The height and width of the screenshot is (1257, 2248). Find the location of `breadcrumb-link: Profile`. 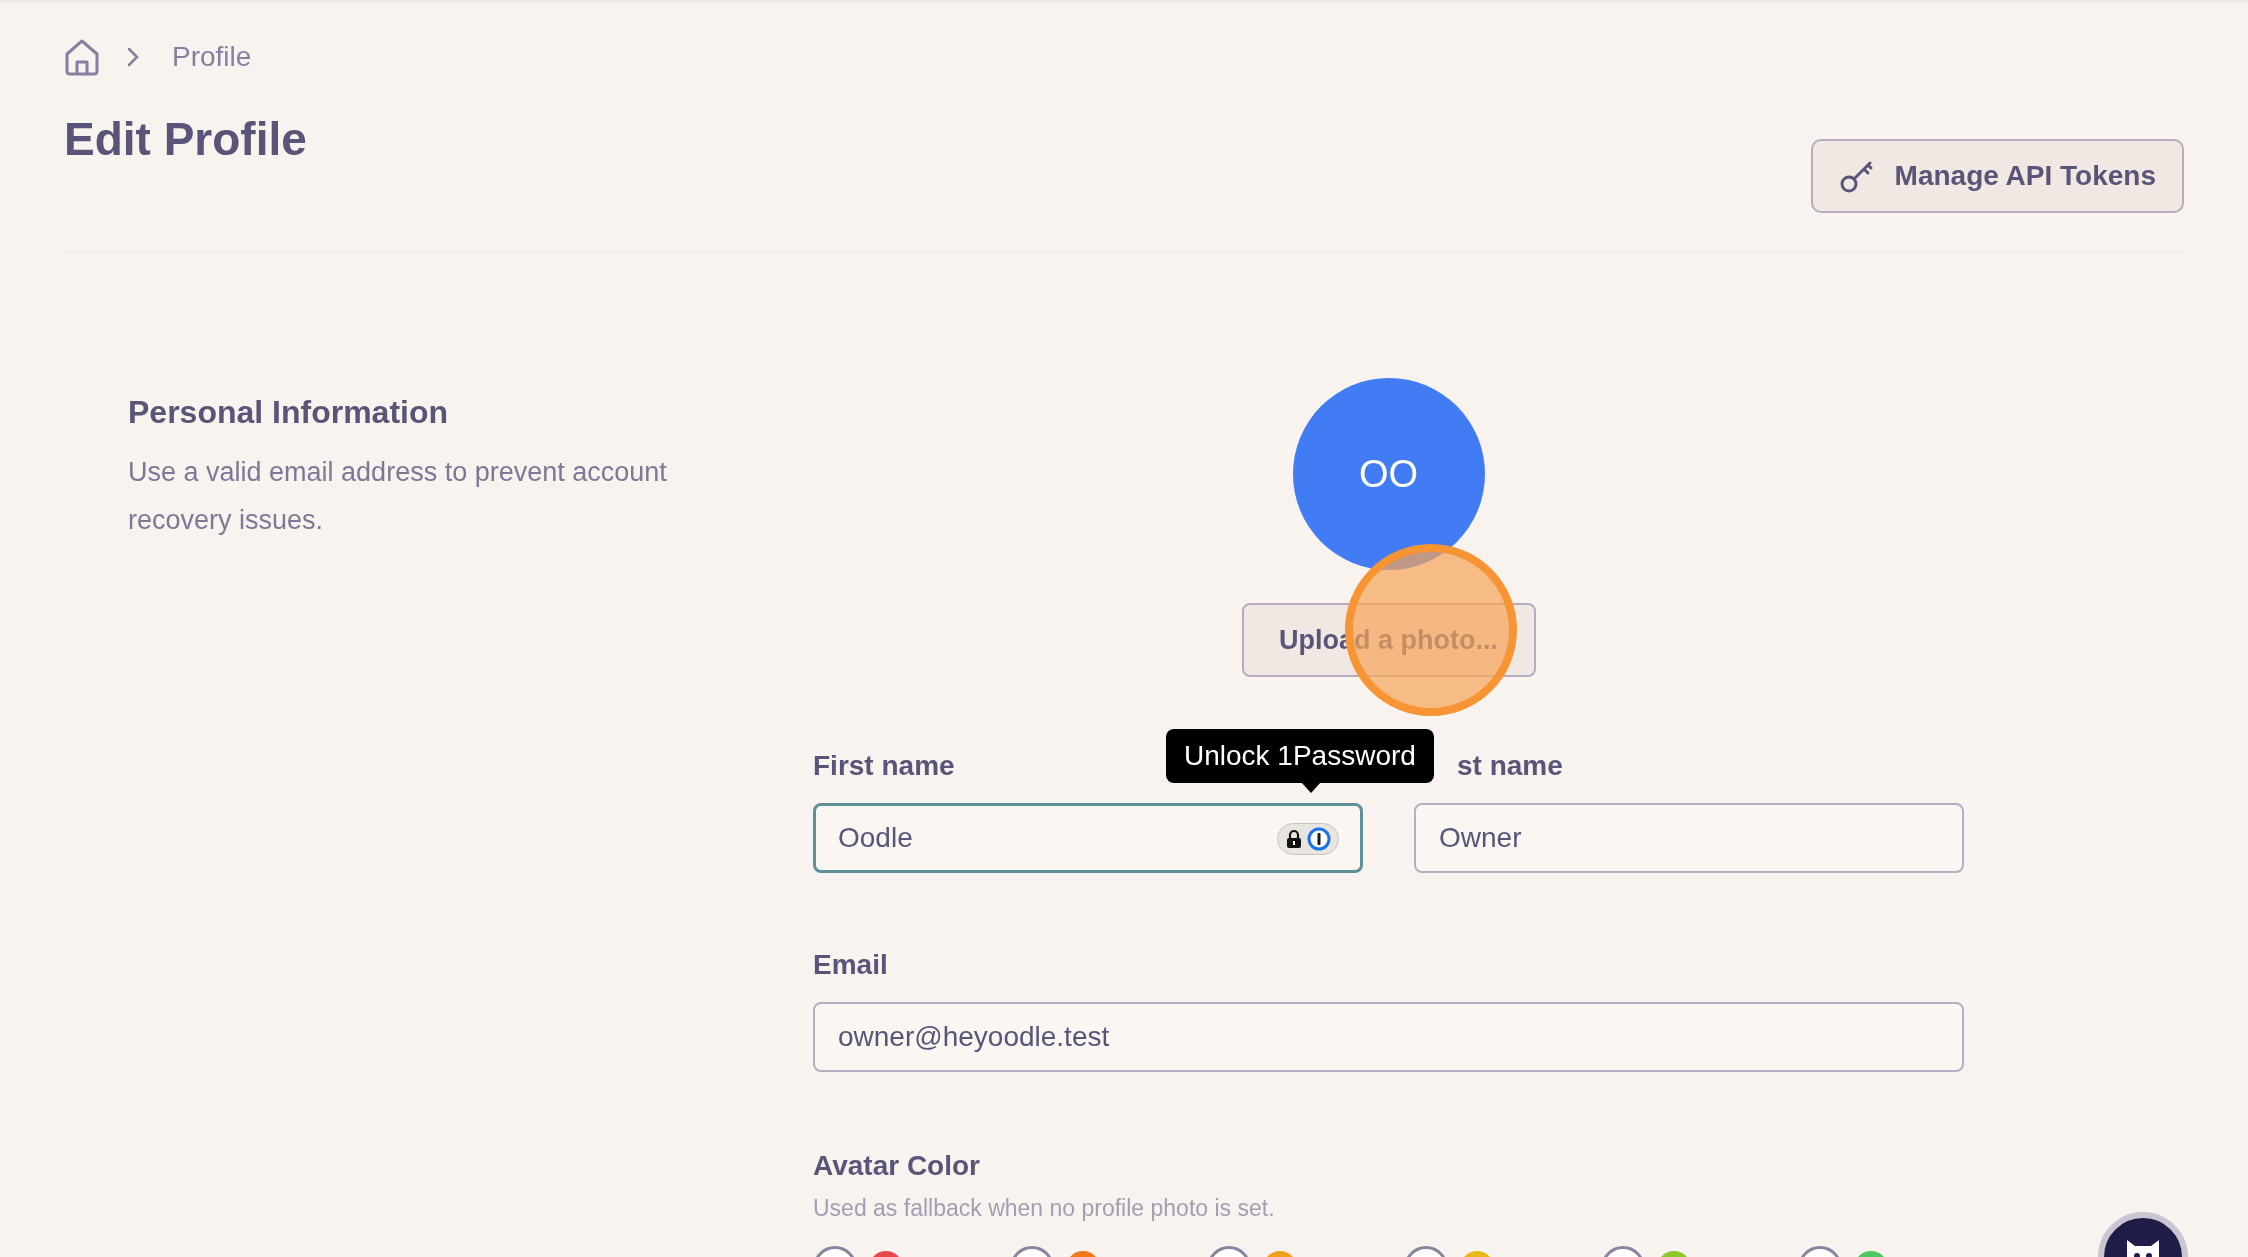

breadcrumb-link: Profile is located at coordinates (212, 57).